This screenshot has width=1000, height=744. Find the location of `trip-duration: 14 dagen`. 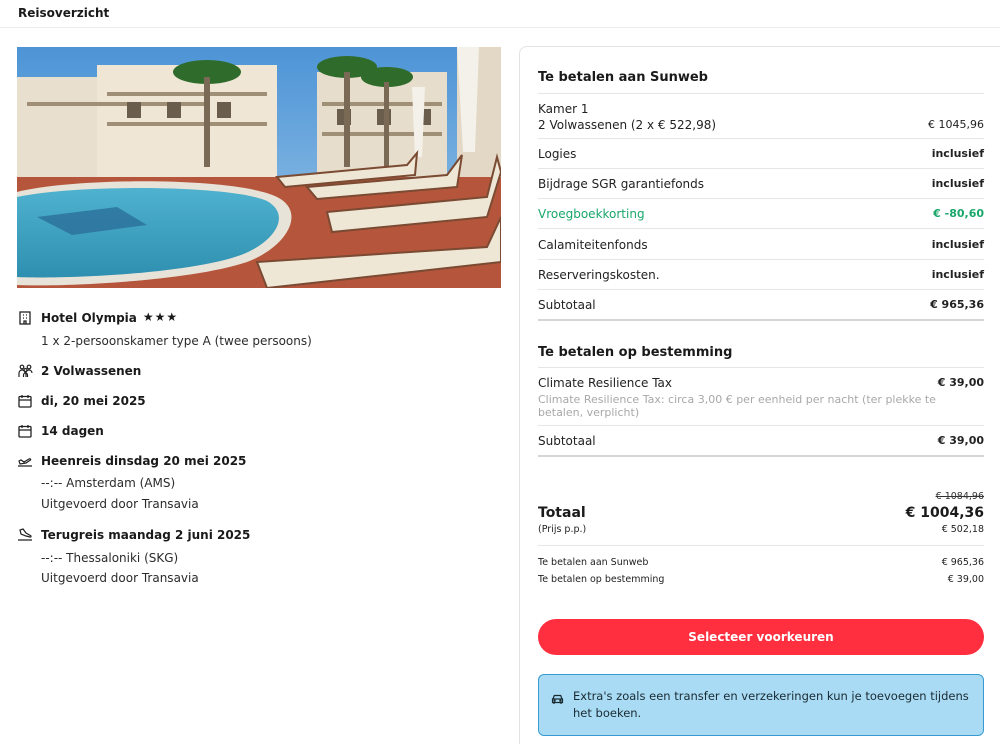

trip-duration: 14 dagen is located at coordinates (72, 431).